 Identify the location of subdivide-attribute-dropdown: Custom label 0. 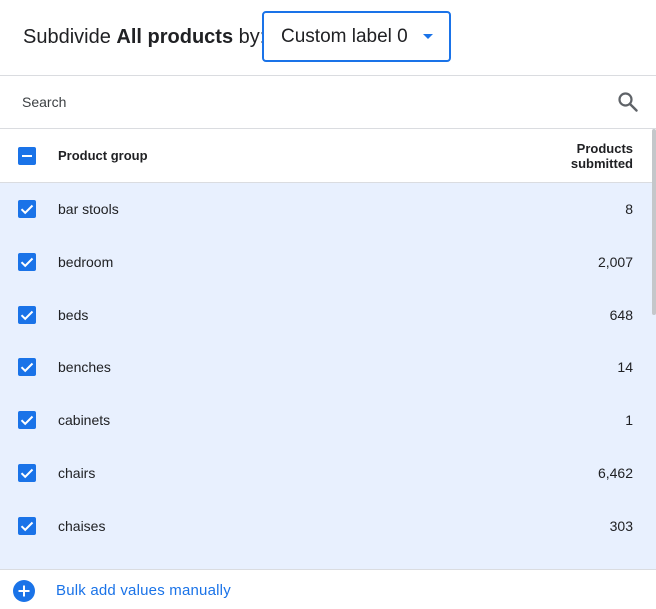
(356, 36).